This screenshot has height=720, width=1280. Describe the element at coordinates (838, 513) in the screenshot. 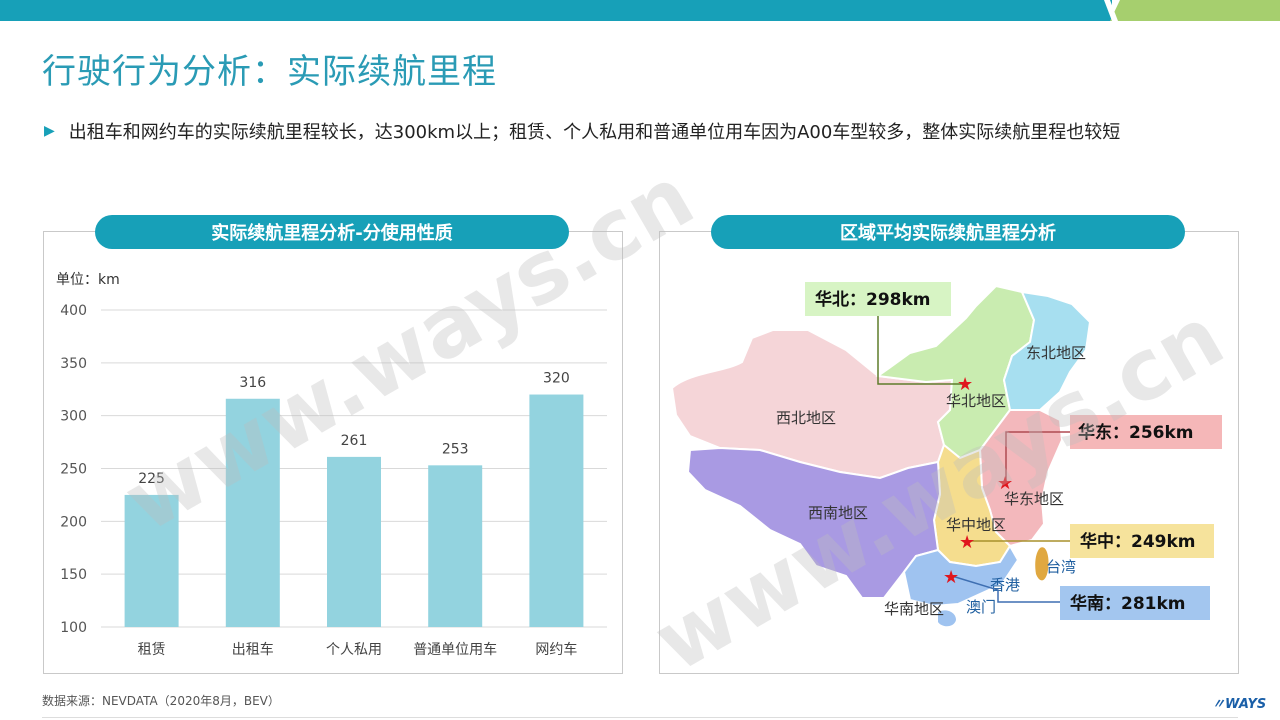

I see `region-label-xinan: 西南地区` at that location.